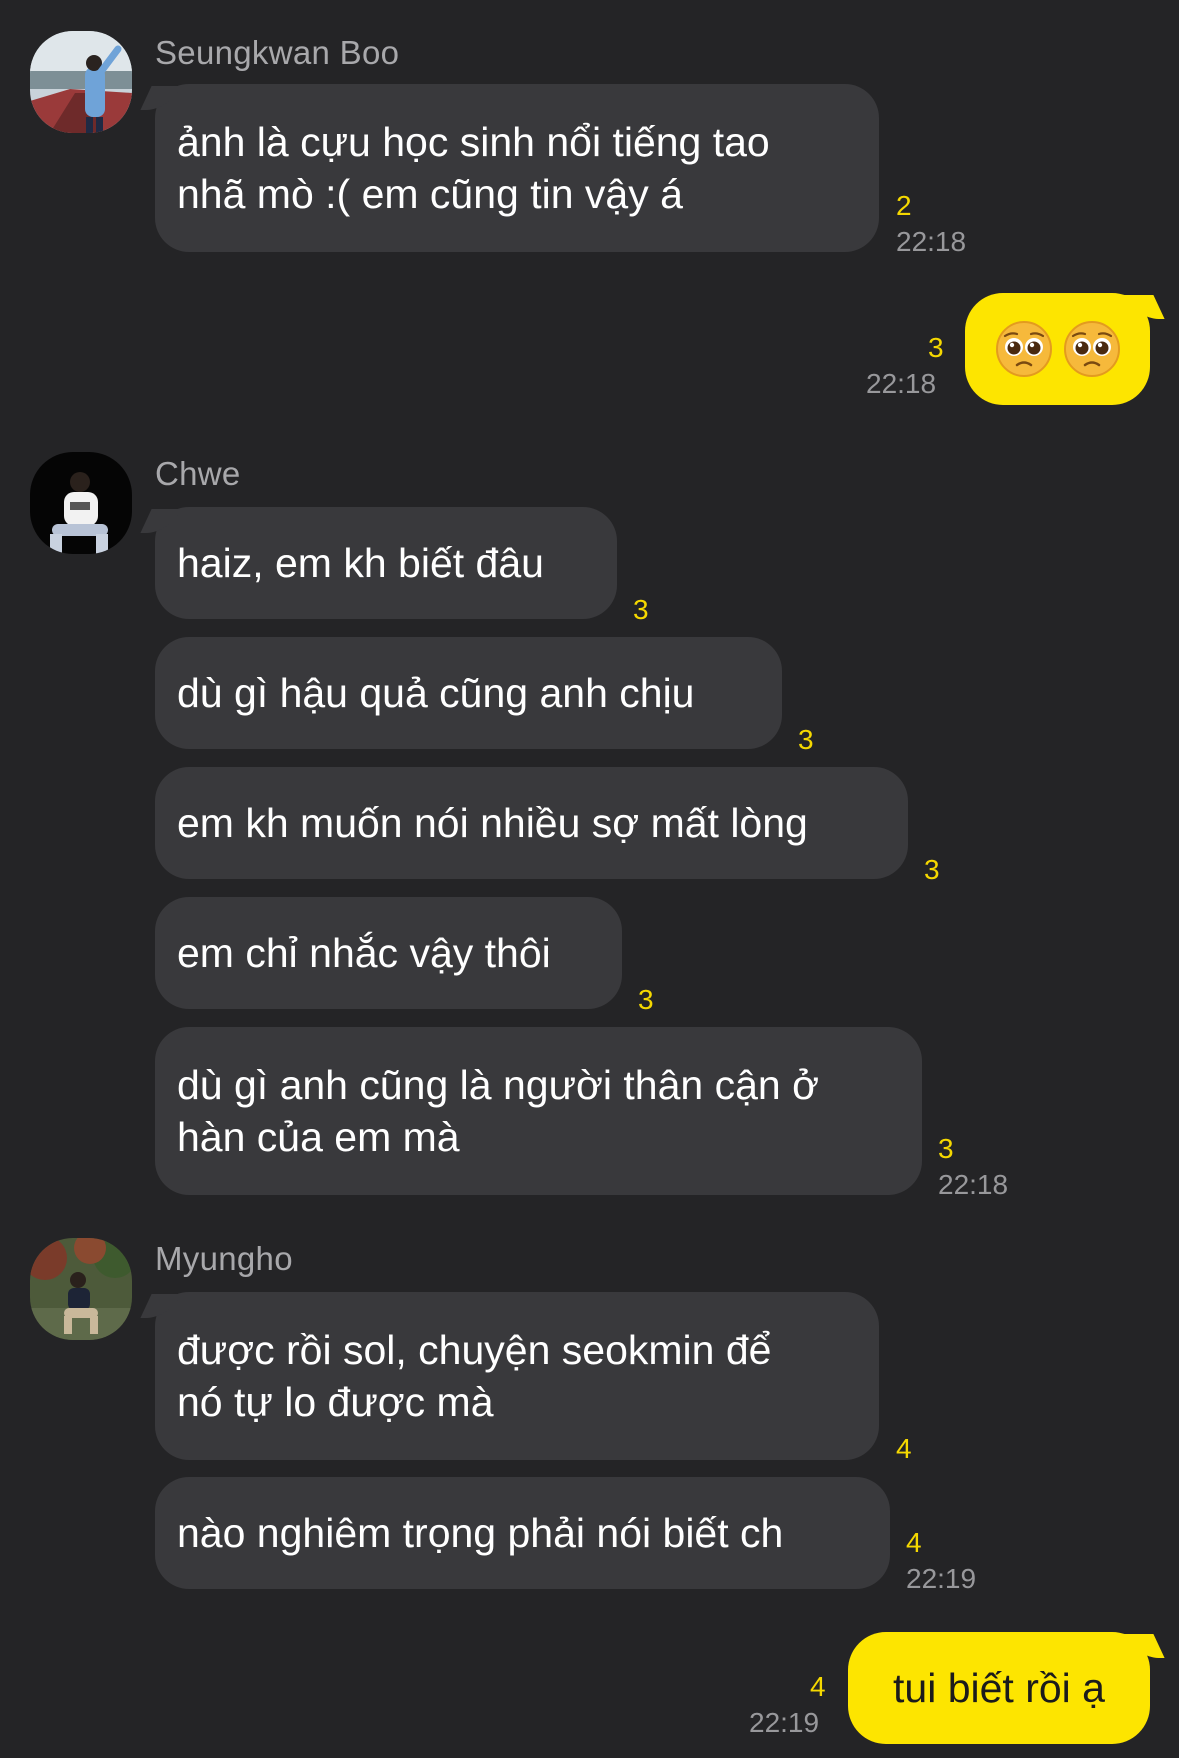  I want to click on message-bubble: tui biết rồi ạ, so click(999, 1688).